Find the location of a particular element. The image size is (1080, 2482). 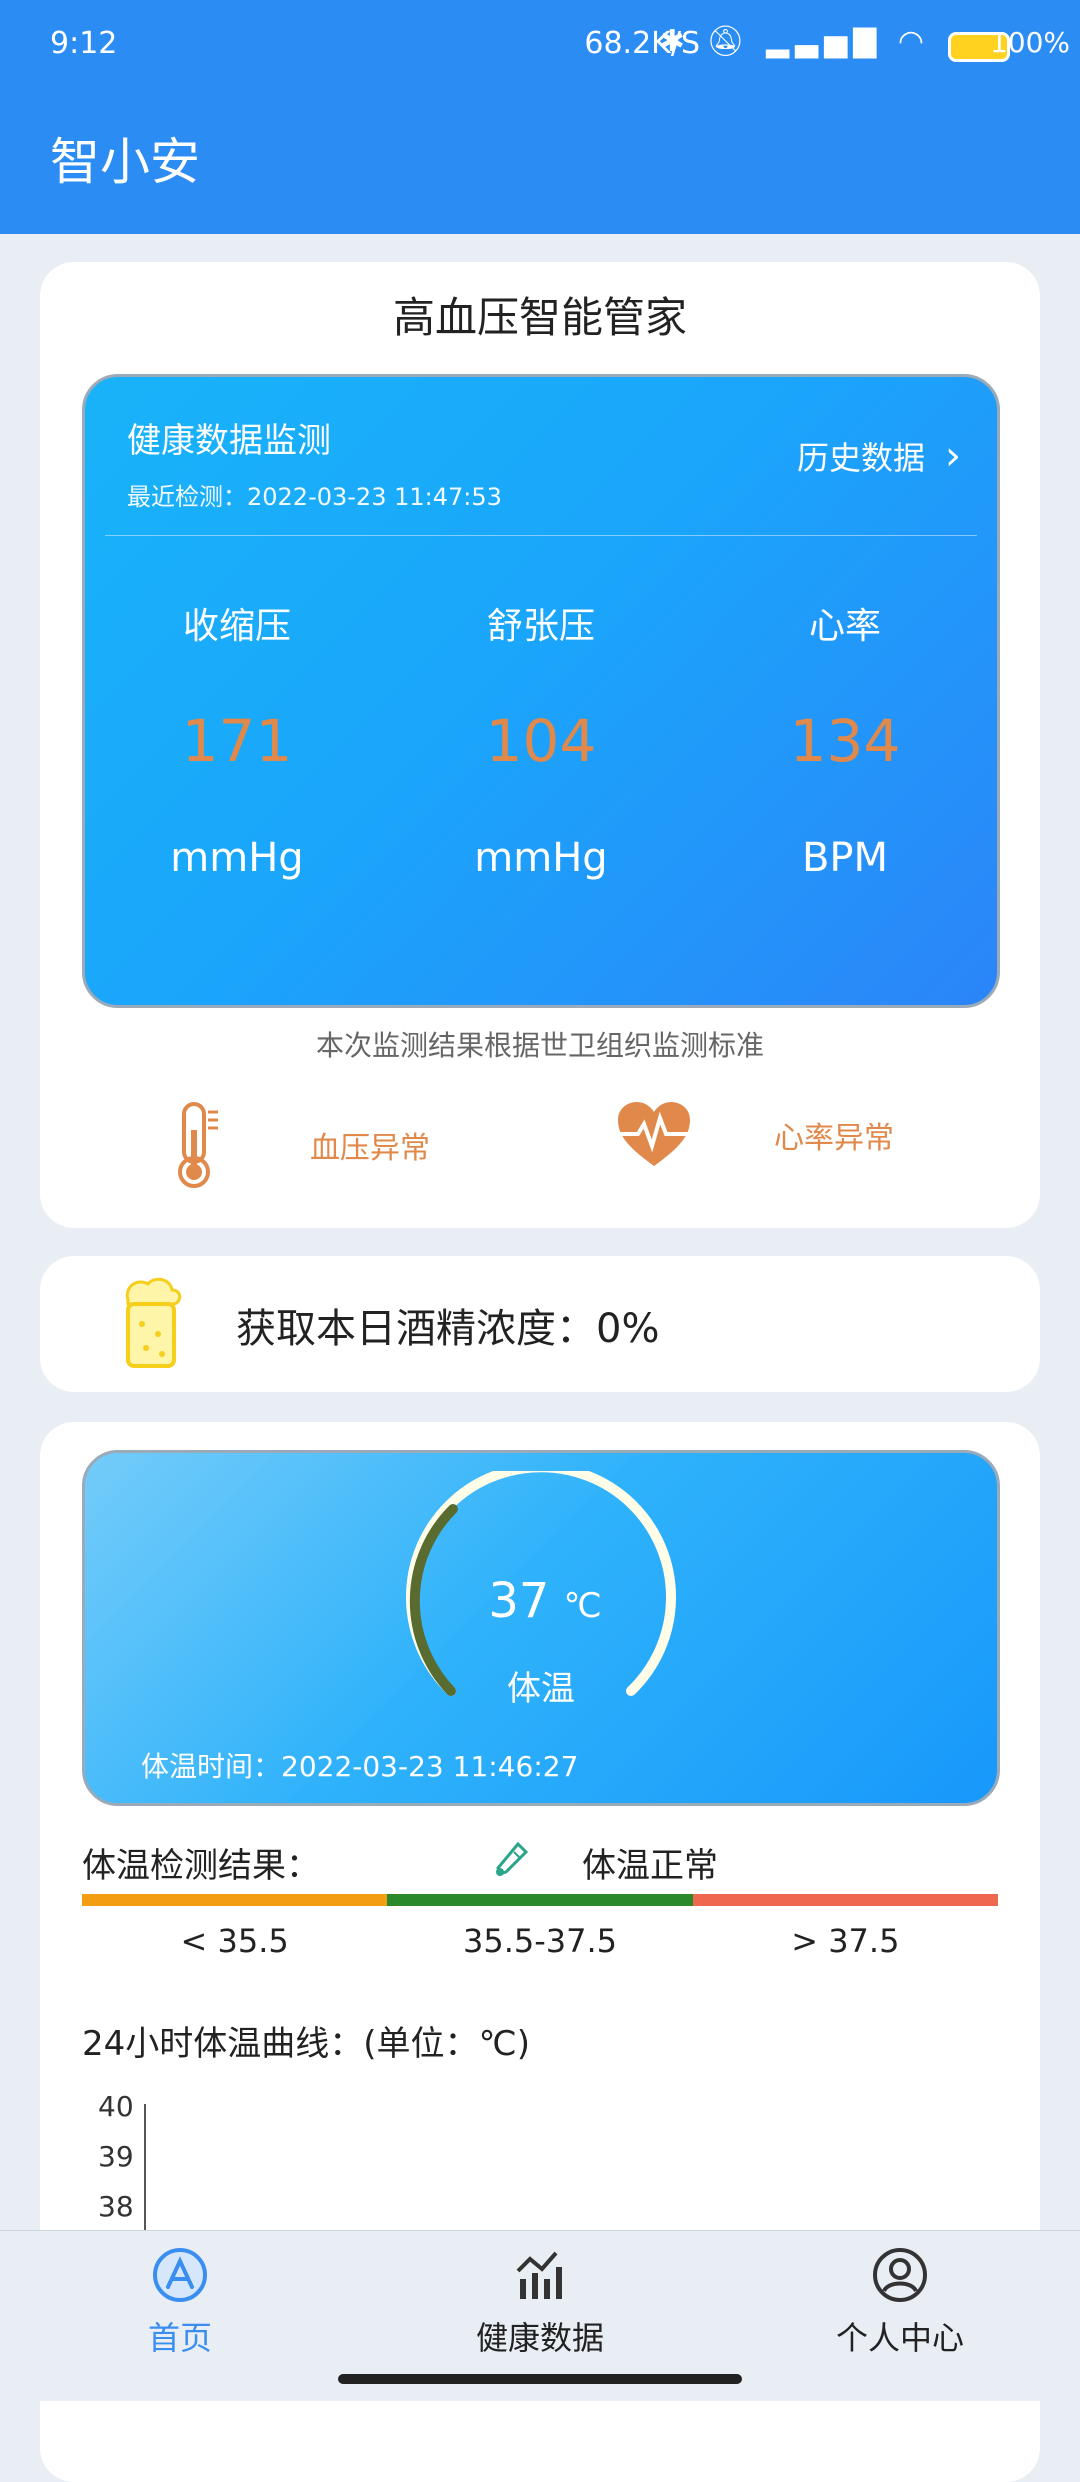

metric-value: 104 is located at coordinates (541, 741).